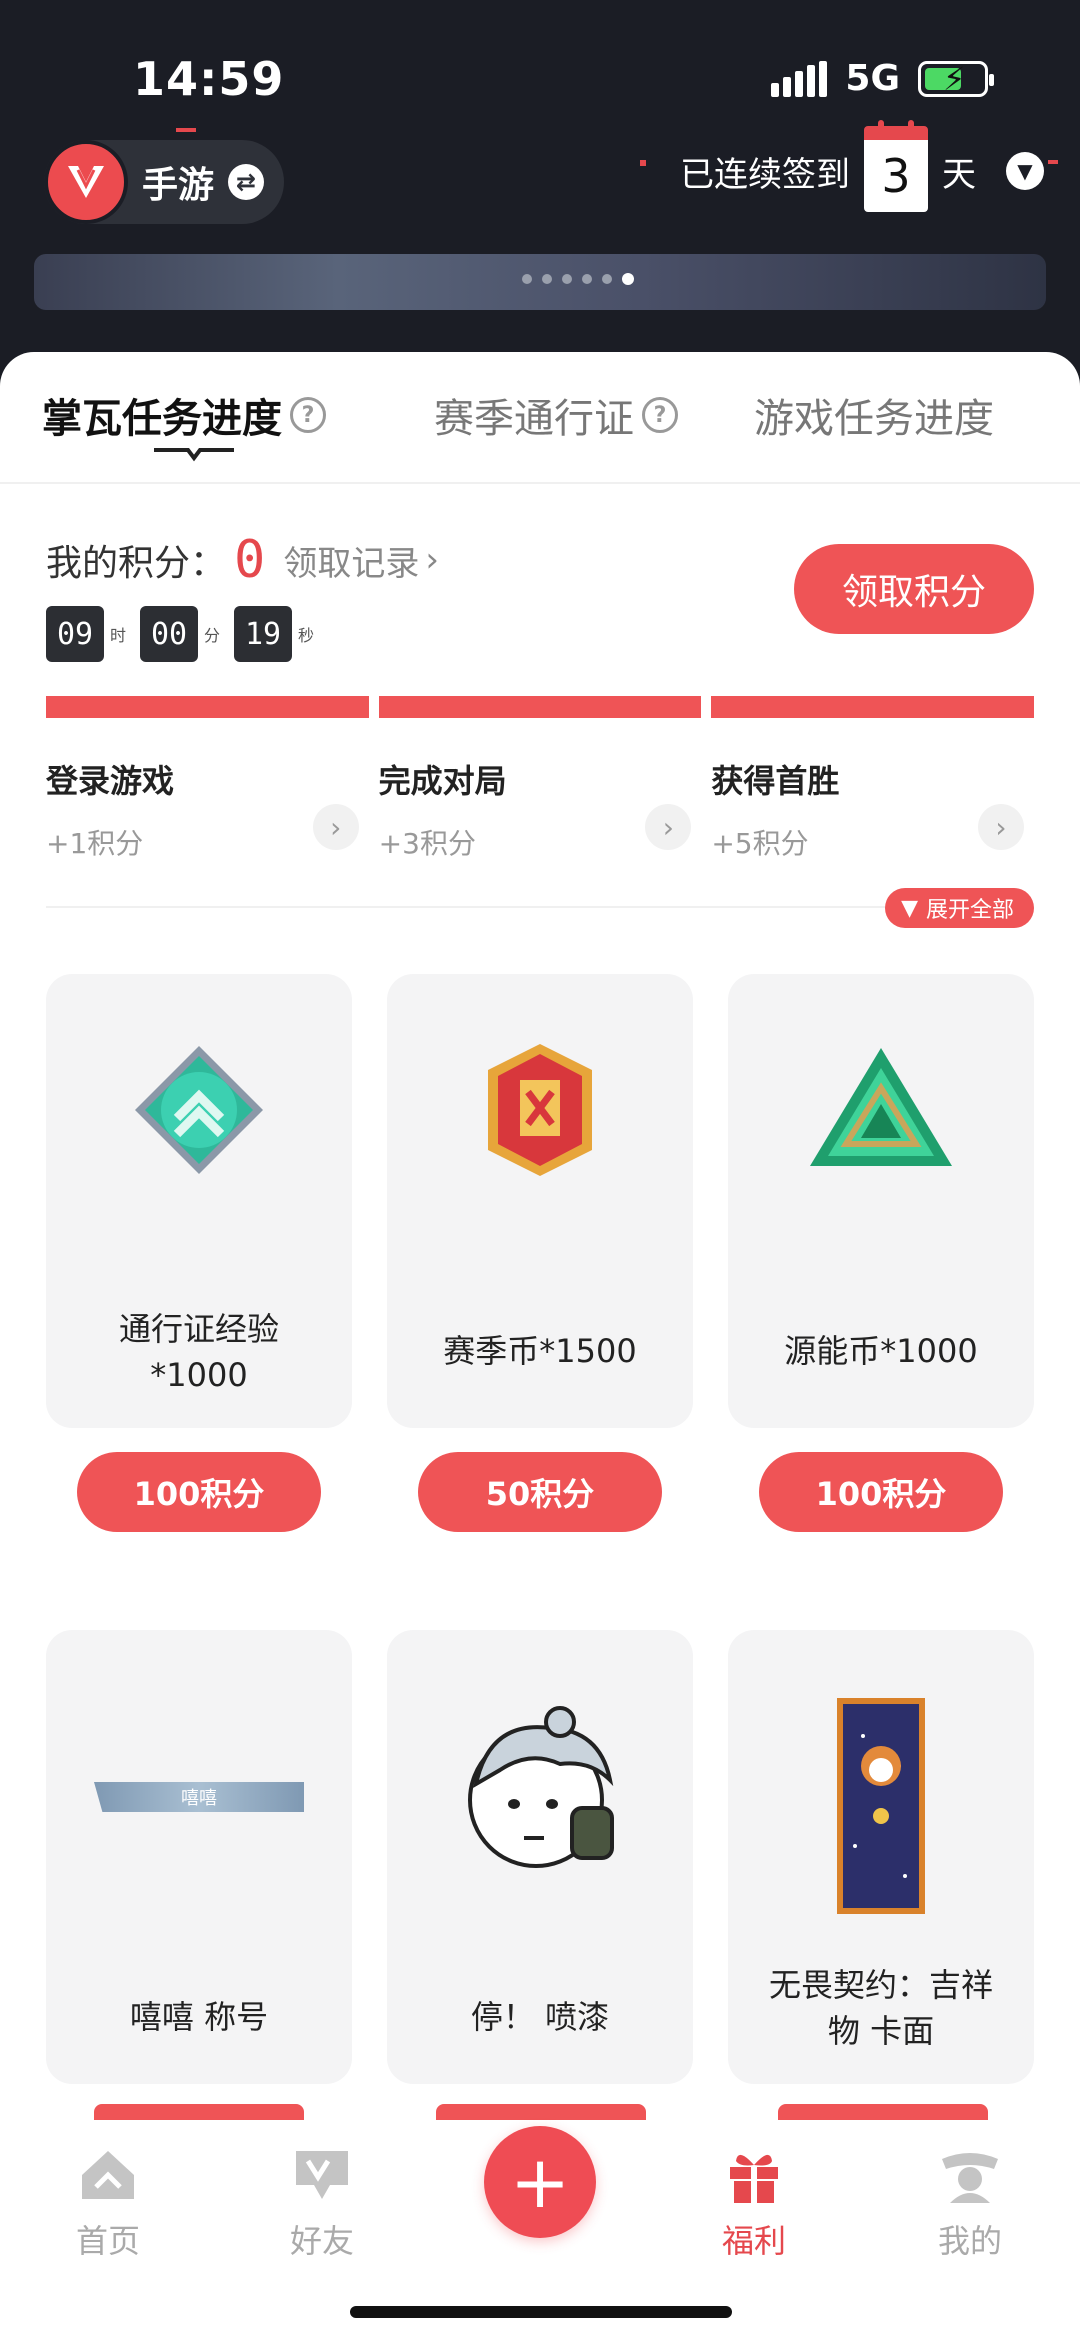 This screenshot has width=1080, height=2341. Describe the element at coordinates (199, 1201) in the screenshot. I see `reward-card: 通行证经验 *1000` at that location.